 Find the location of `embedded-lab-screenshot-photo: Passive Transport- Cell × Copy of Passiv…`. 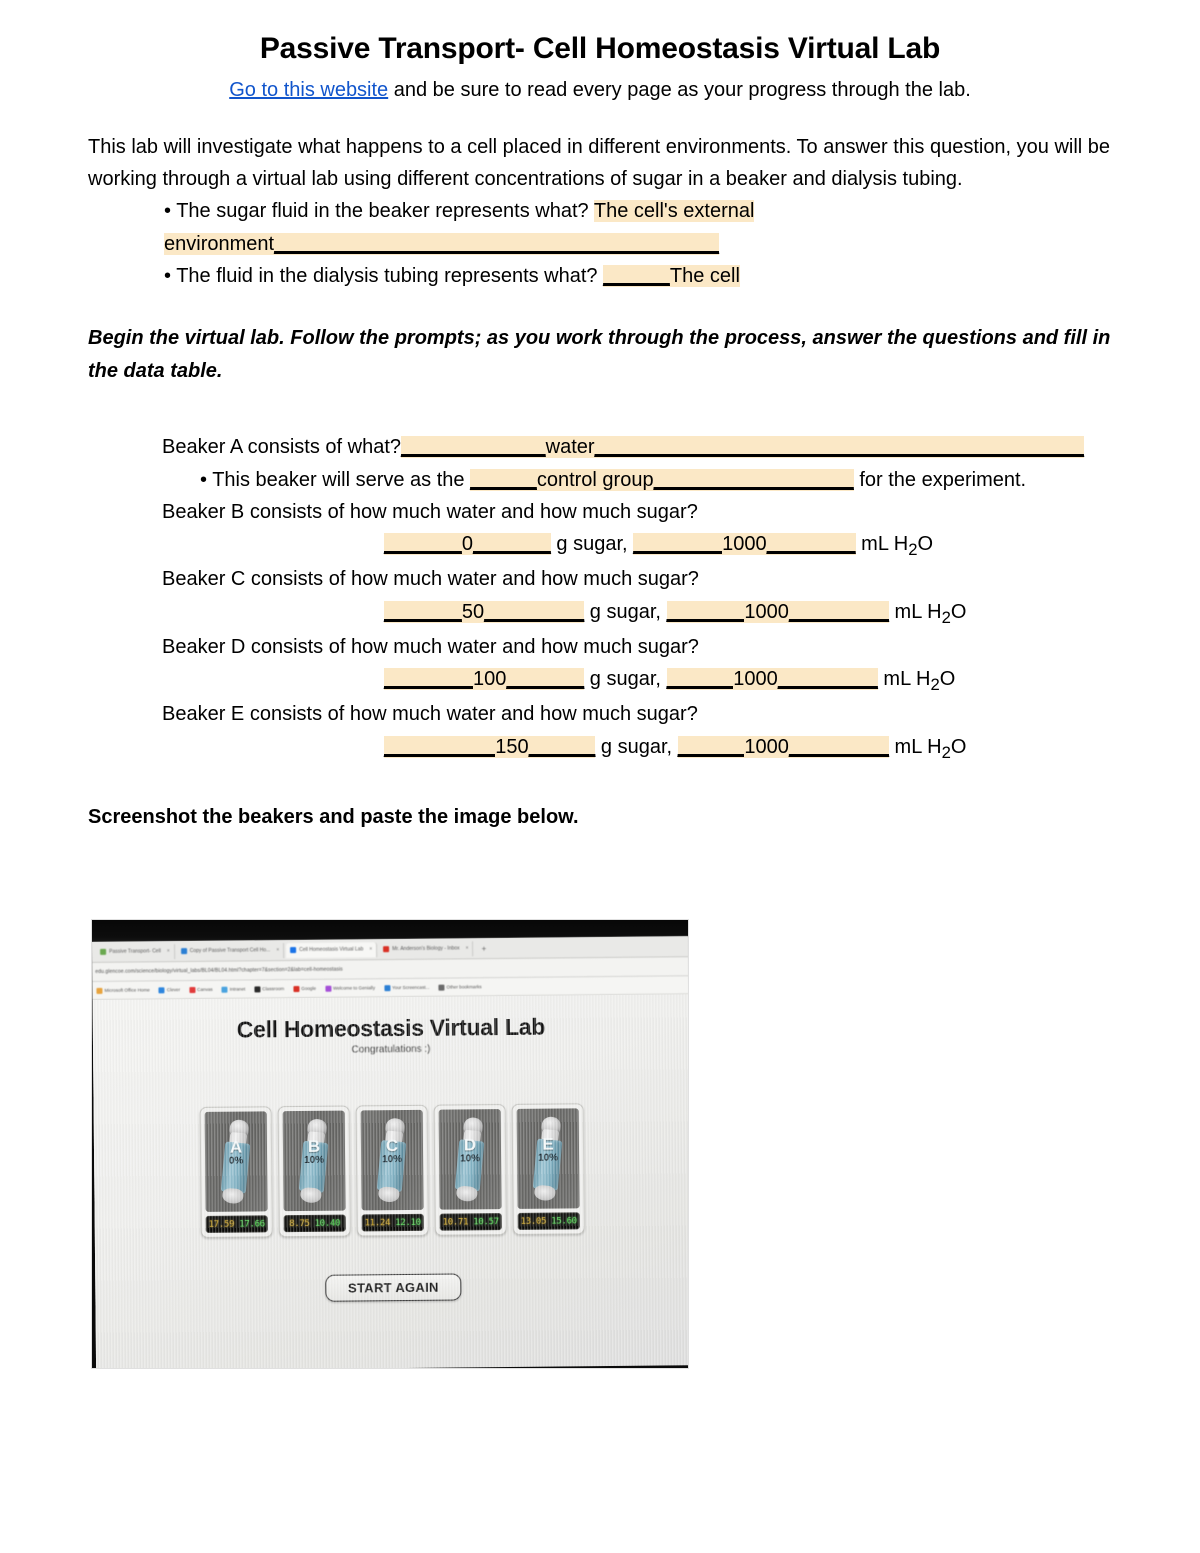

embedded-lab-screenshot-photo: Passive Transport- Cell × Copy of Passiv… is located at coordinates (390, 1144).